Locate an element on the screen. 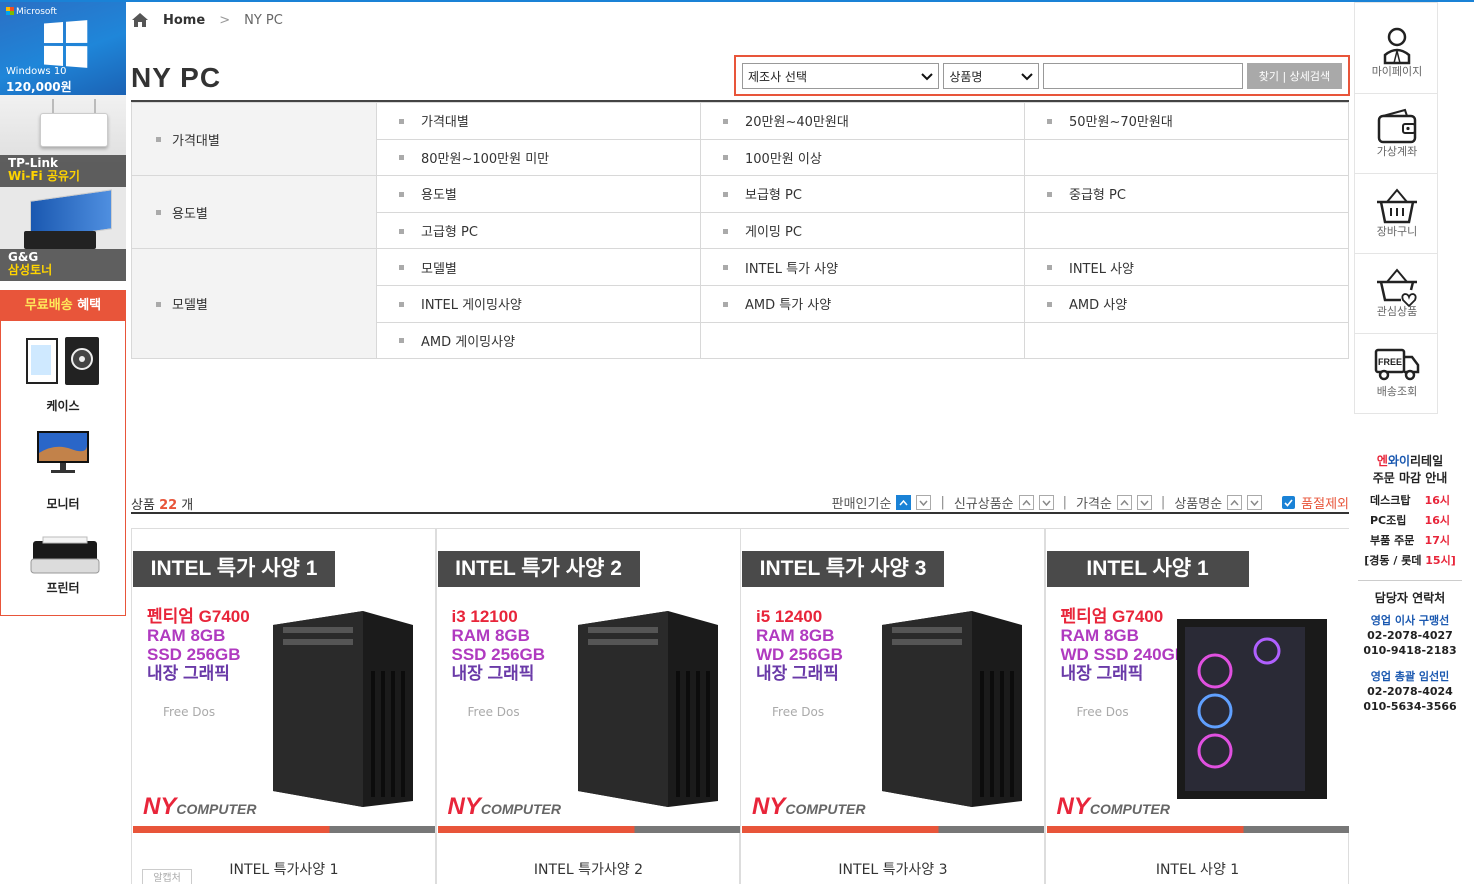  contact-title: 담당자 연락처 is located at coordinates (1410, 598).